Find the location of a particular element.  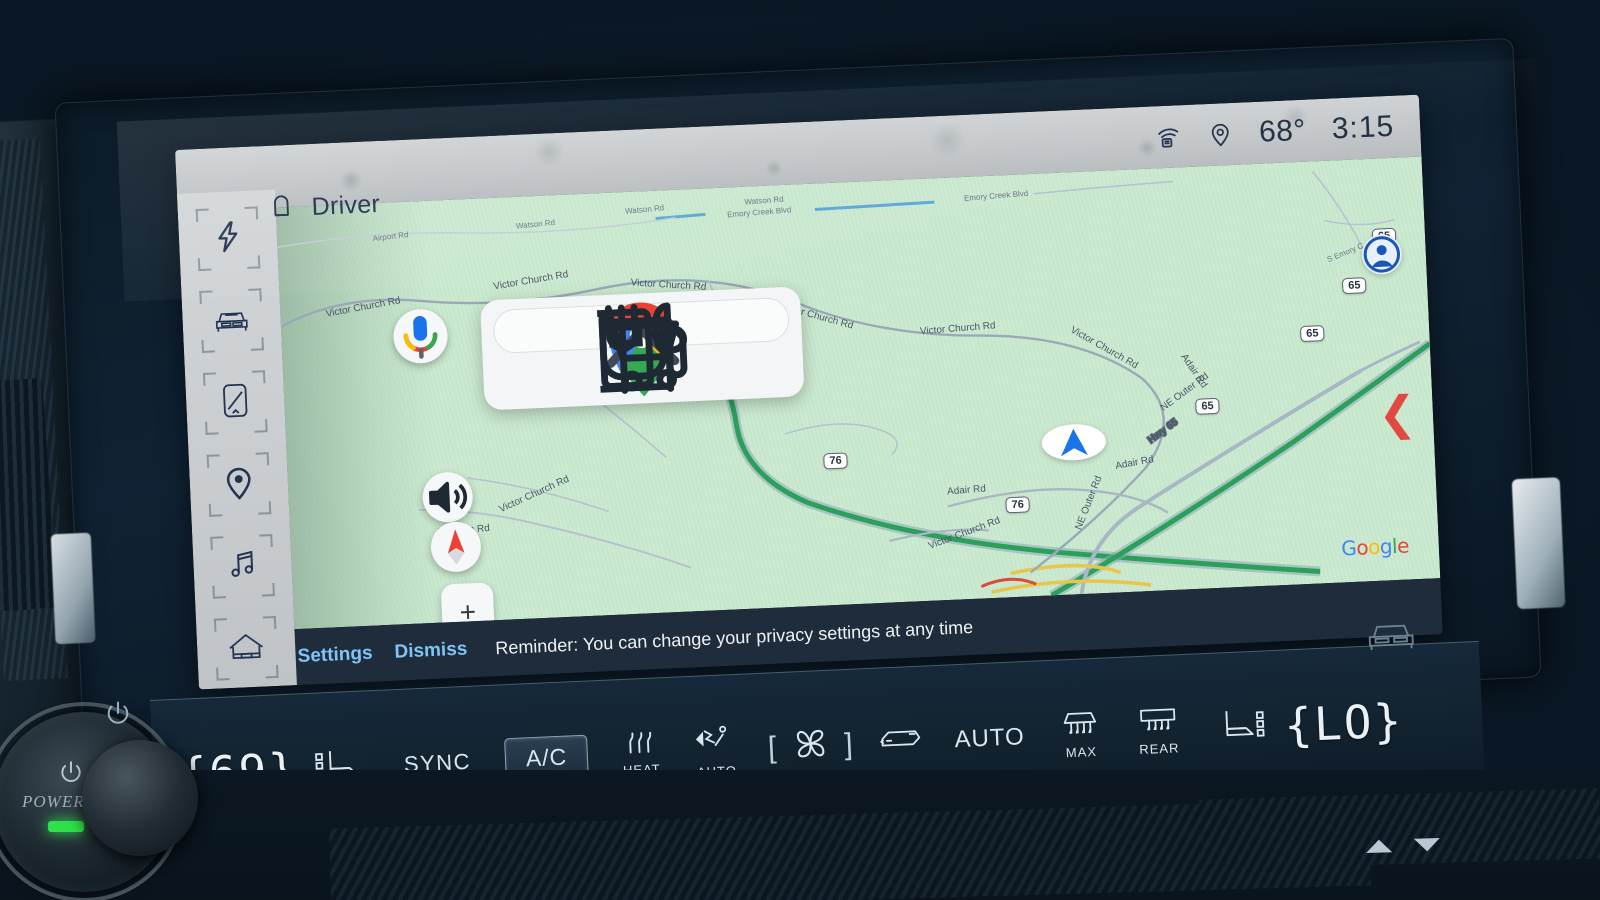

rear-defrost-button: REAR is located at coordinates (1158, 731).